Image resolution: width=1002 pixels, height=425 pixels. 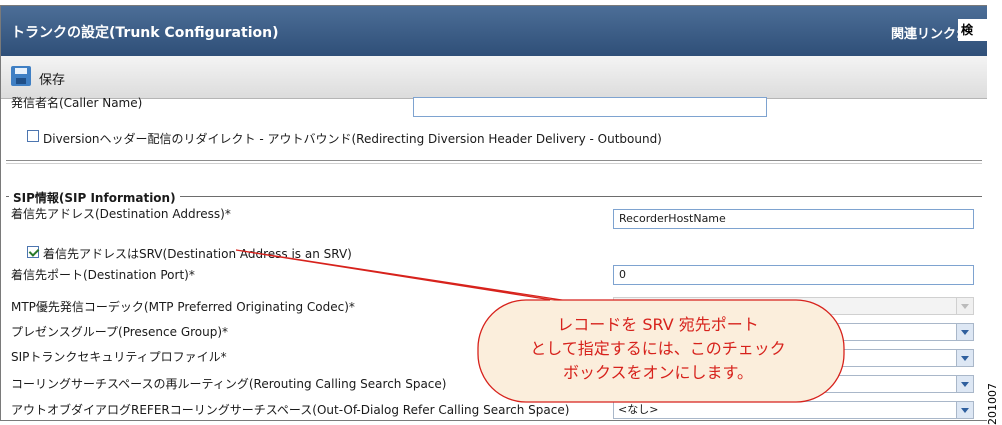 I want to click on callout-line-1: レコードを SRV 宛先ポート, so click(x=658, y=324).